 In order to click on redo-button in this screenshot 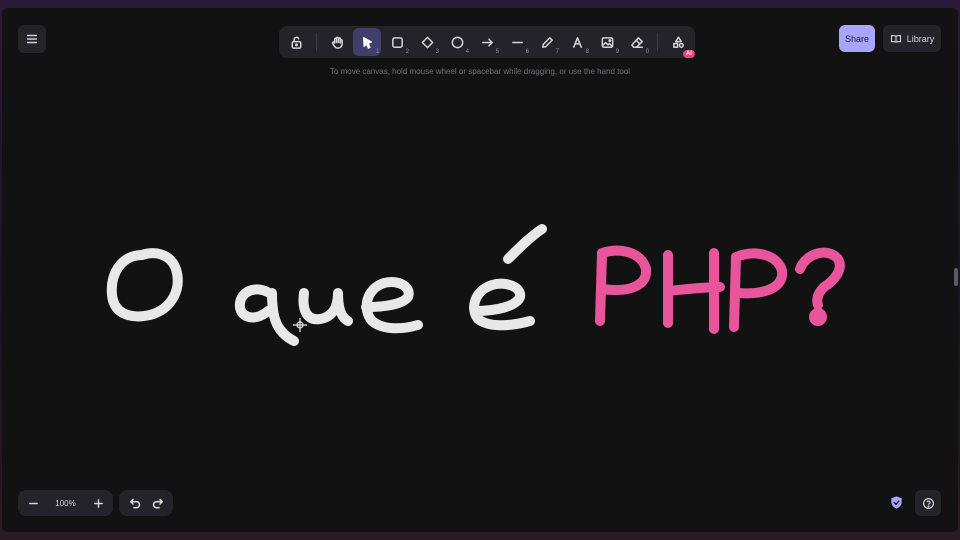, I will do `click(158, 503)`.